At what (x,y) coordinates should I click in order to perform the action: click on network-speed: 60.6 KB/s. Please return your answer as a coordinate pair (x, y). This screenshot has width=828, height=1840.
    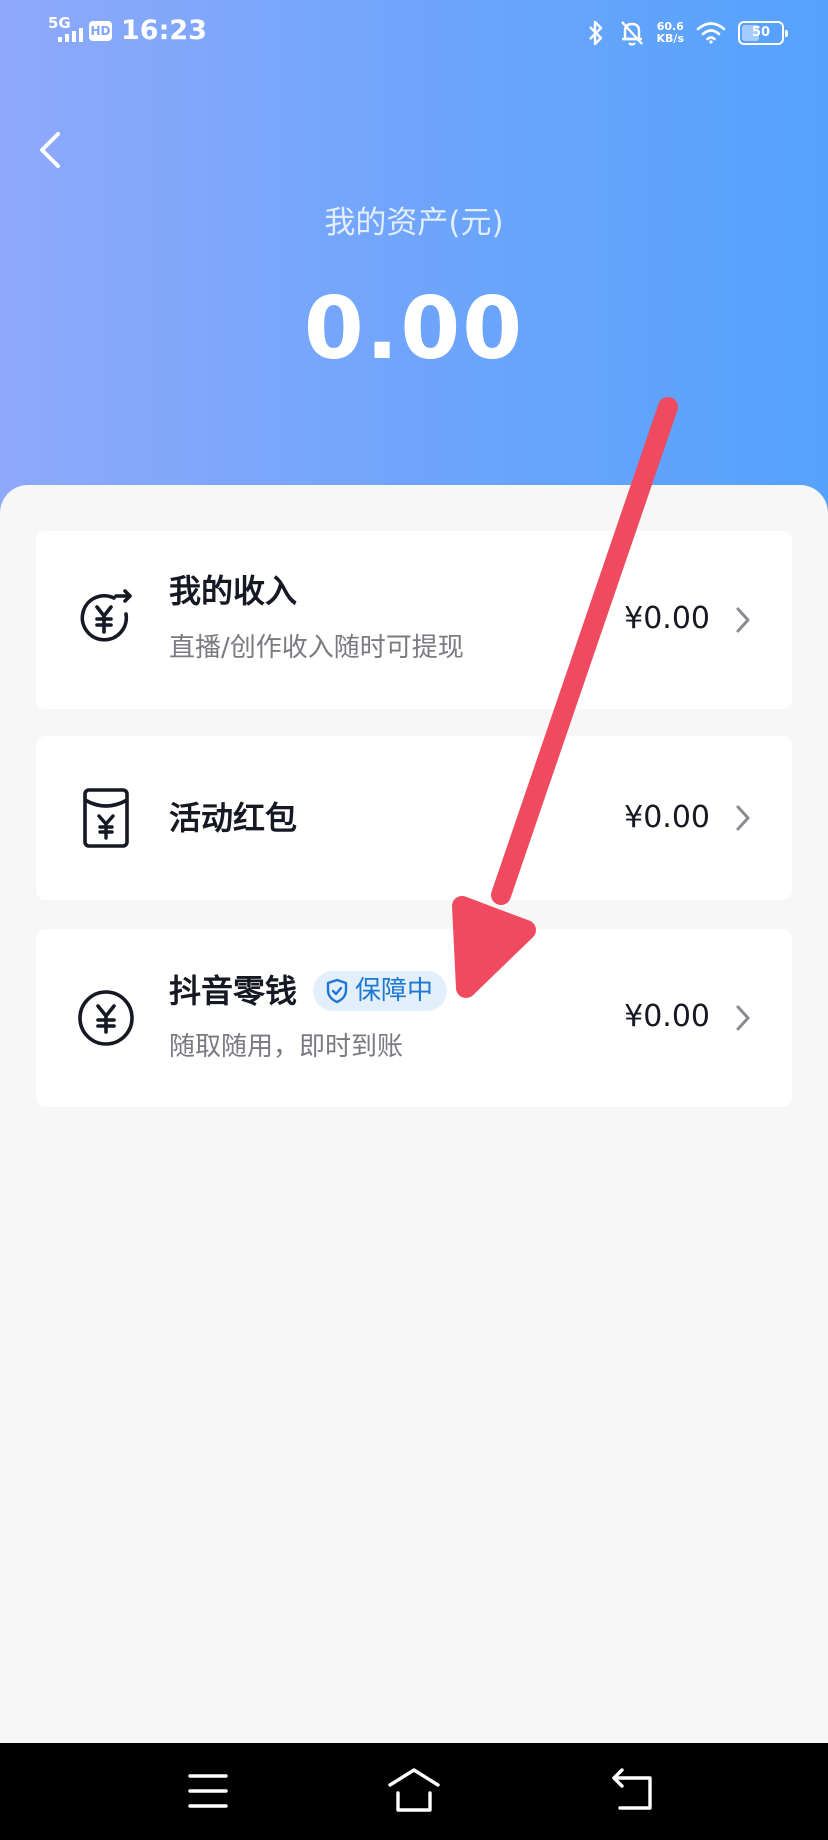
    Looking at the image, I should click on (670, 33).